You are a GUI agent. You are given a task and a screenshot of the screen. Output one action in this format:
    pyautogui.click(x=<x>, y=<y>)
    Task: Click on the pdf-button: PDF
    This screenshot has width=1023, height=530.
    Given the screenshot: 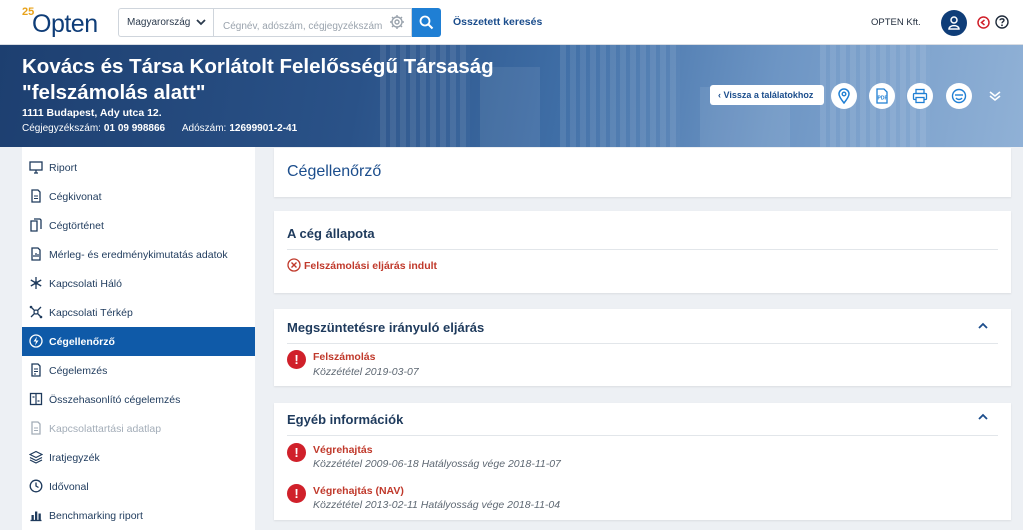 What is the action you would take?
    pyautogui.click(x=882, y=96)
    